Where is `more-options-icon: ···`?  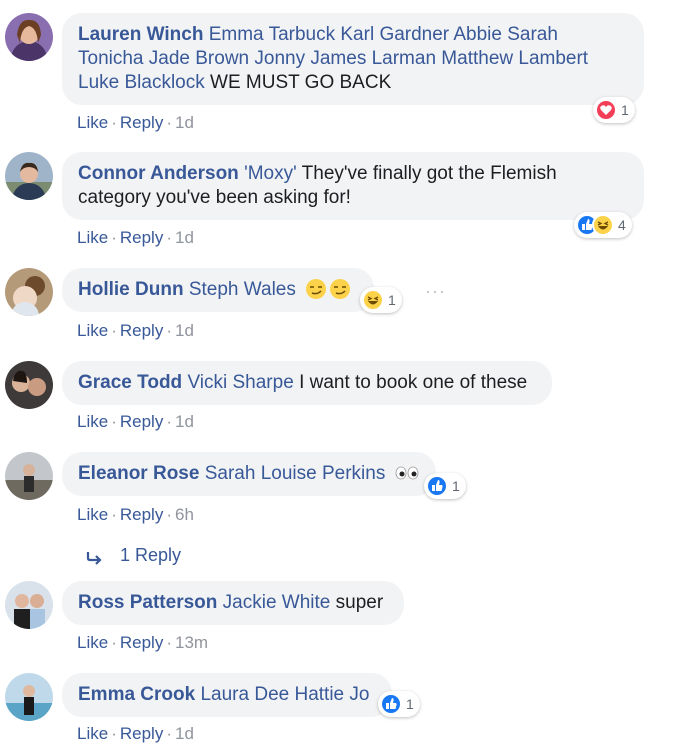
more-options-icon: ··· is located at coordinates (435, 291).